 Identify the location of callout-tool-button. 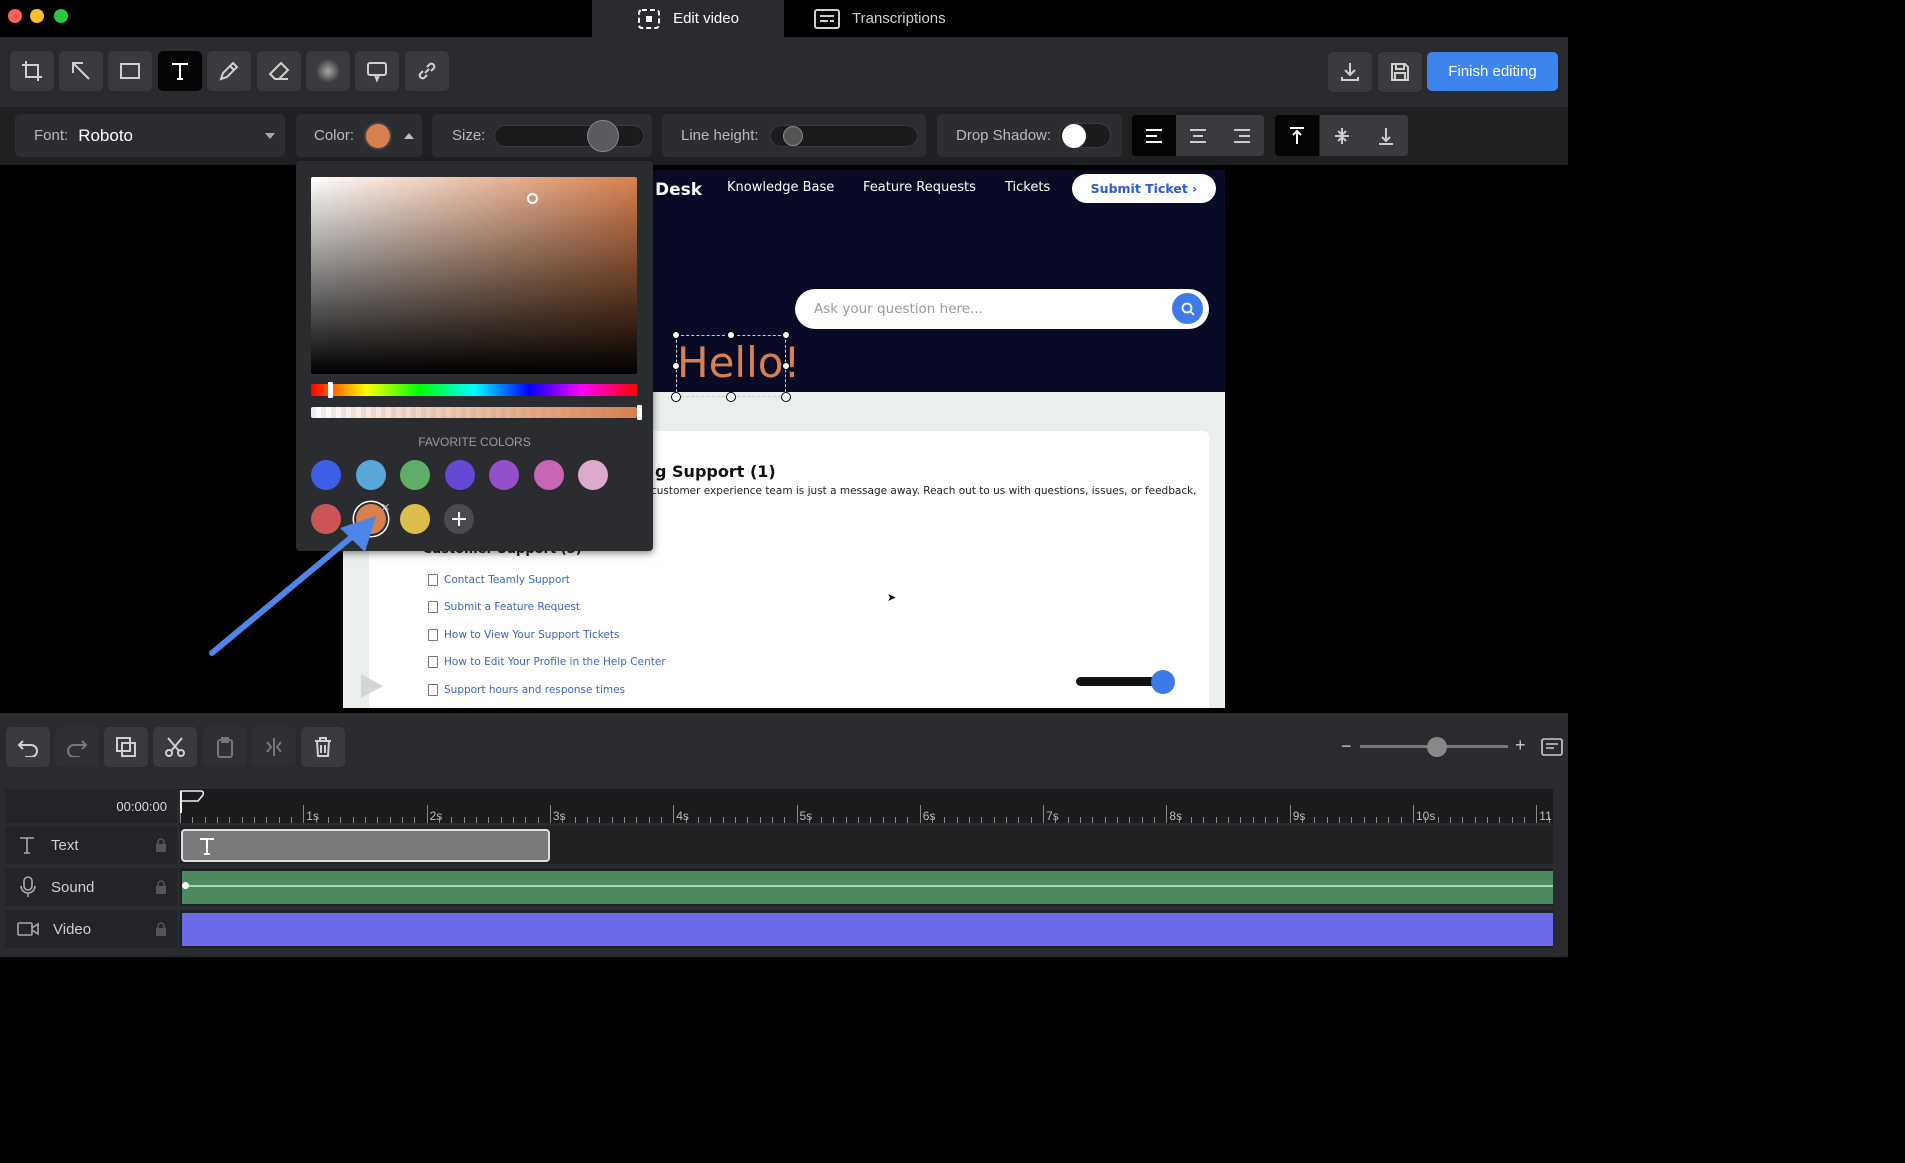
(377, 71).